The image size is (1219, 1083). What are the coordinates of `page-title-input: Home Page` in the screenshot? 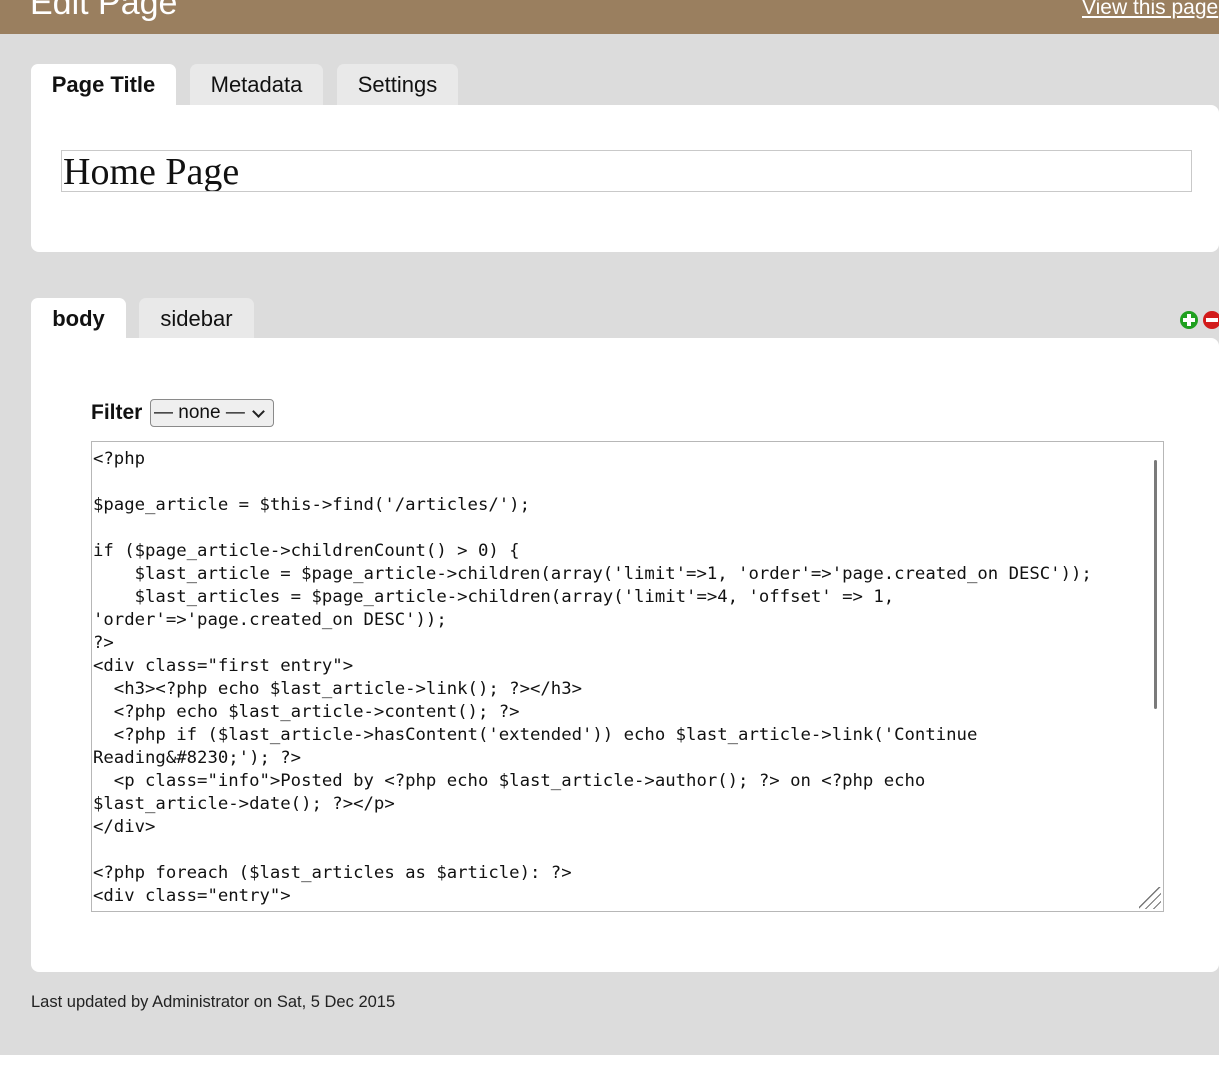 It's located at (626, 171).